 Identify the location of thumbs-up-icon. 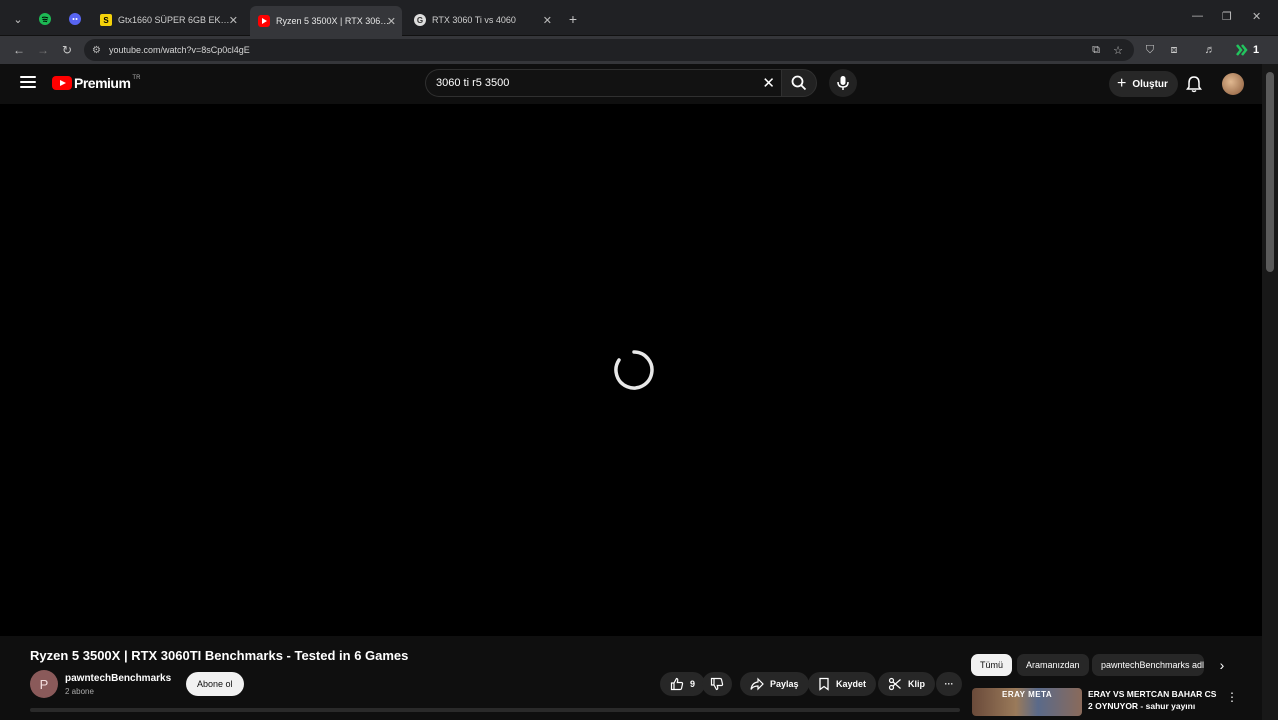
(677, 684).